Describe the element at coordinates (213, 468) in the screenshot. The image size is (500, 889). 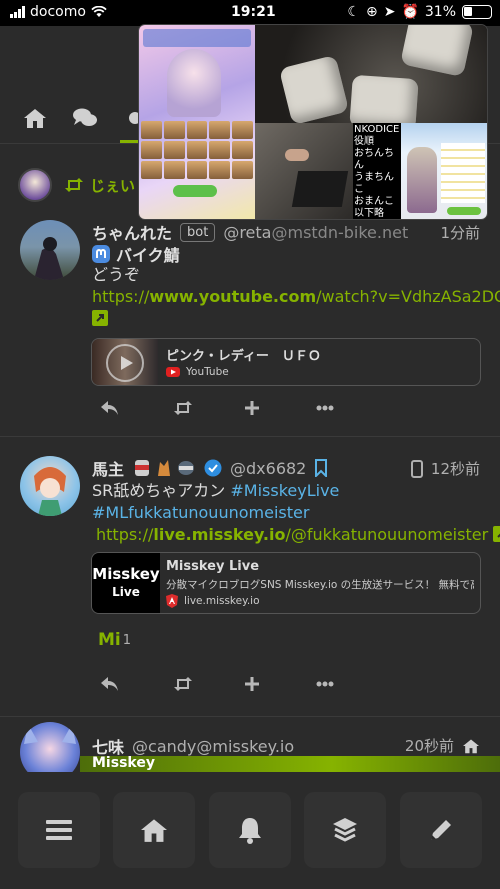
I see `verified-icon` at that location.